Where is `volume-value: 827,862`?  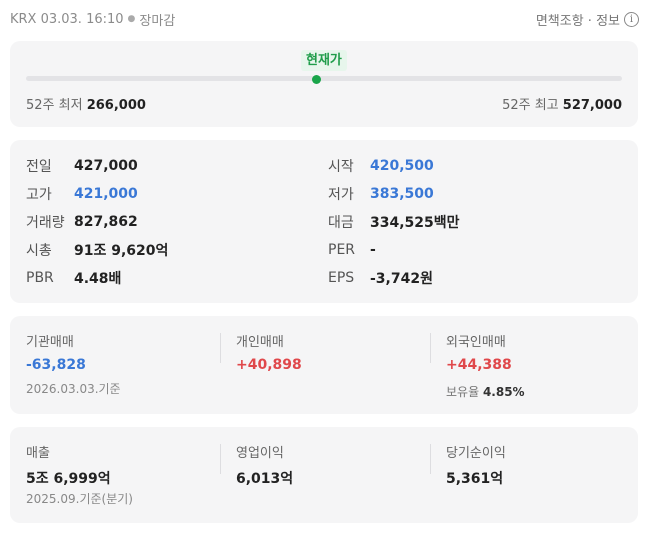 volume-value: 827,862 is located at coordinates (106, 222).